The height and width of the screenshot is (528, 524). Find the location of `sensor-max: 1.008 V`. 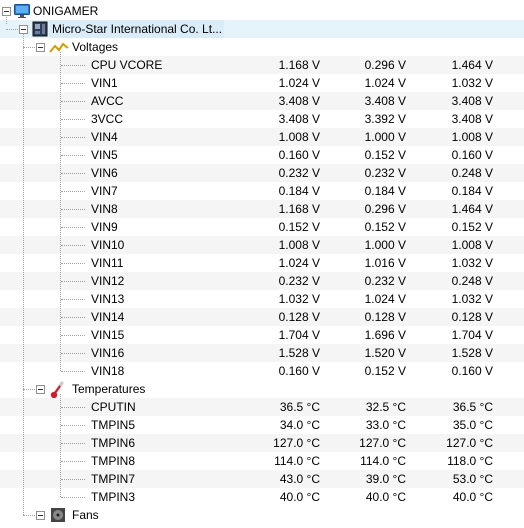

sensor-max: 1.008 V is located at coordinates (472, 137).